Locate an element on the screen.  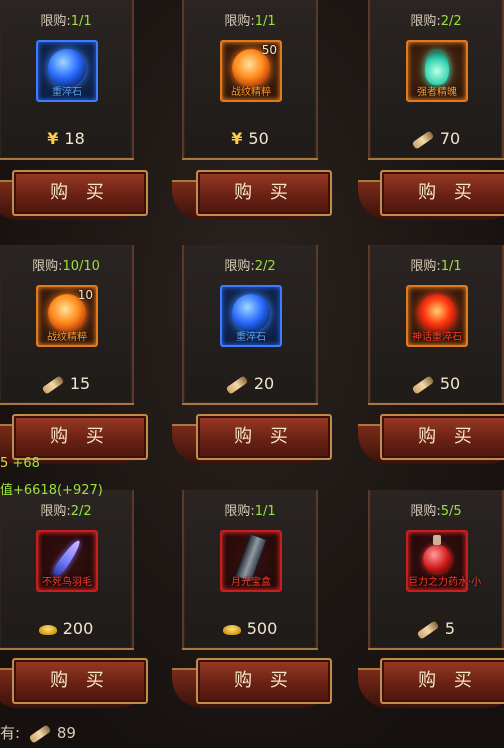
price-value: 70 is located at coordinates (450, 138).